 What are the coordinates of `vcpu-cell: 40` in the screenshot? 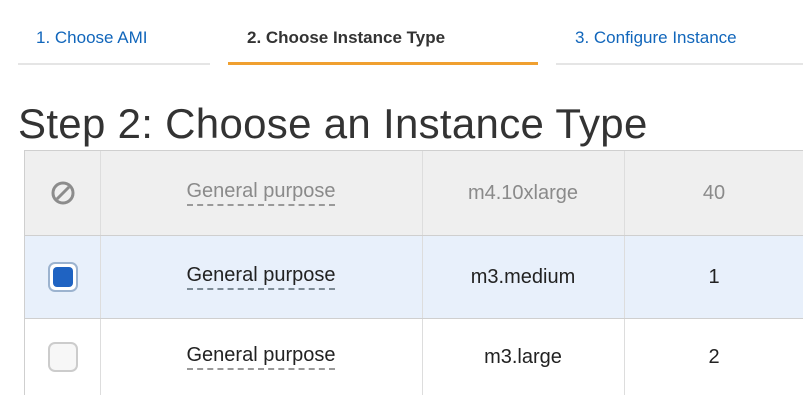 It's located at (713, 193).